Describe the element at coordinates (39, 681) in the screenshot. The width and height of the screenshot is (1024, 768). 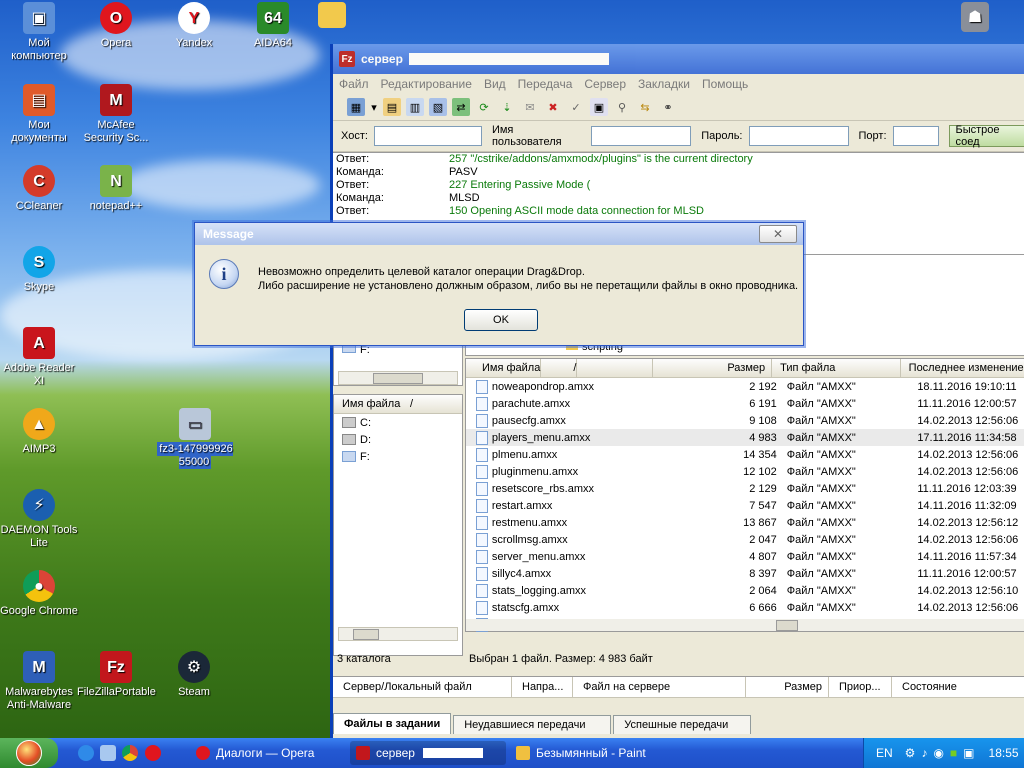
I see `desktop-icon-malwarebytes: M Malwarebytes Anti-Malware` at that location.